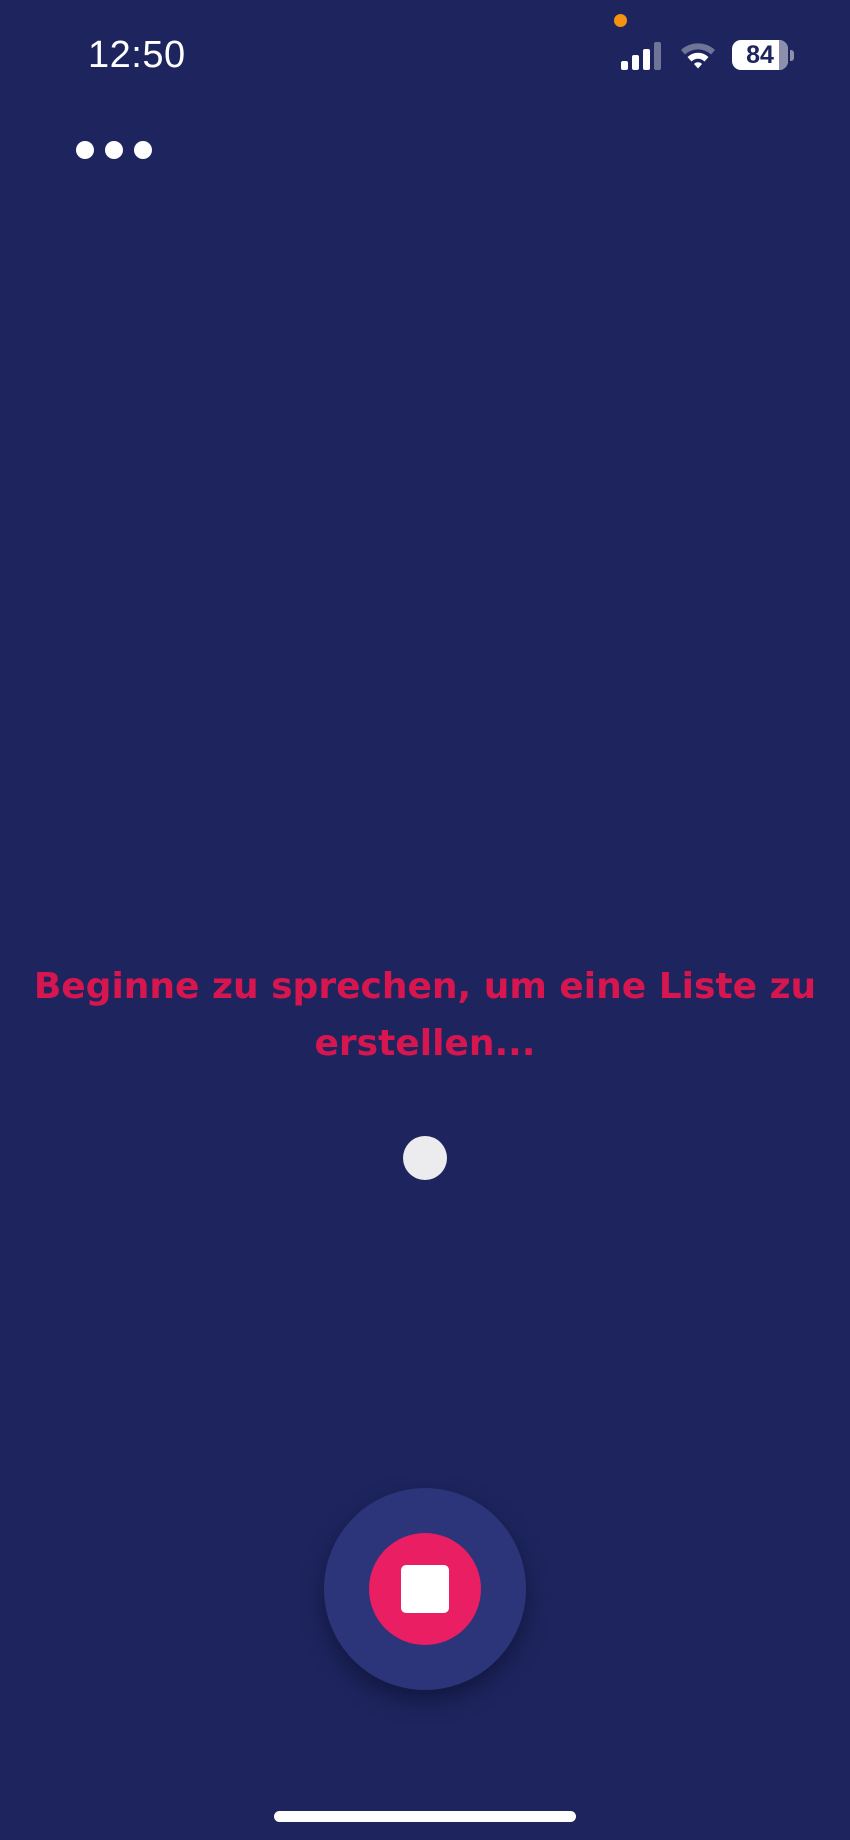 This screenshot has width=850, height=1840. Describe the element at coordinates (641, 56) in the screenshot. I see `cellular-signal-icon` at that location.